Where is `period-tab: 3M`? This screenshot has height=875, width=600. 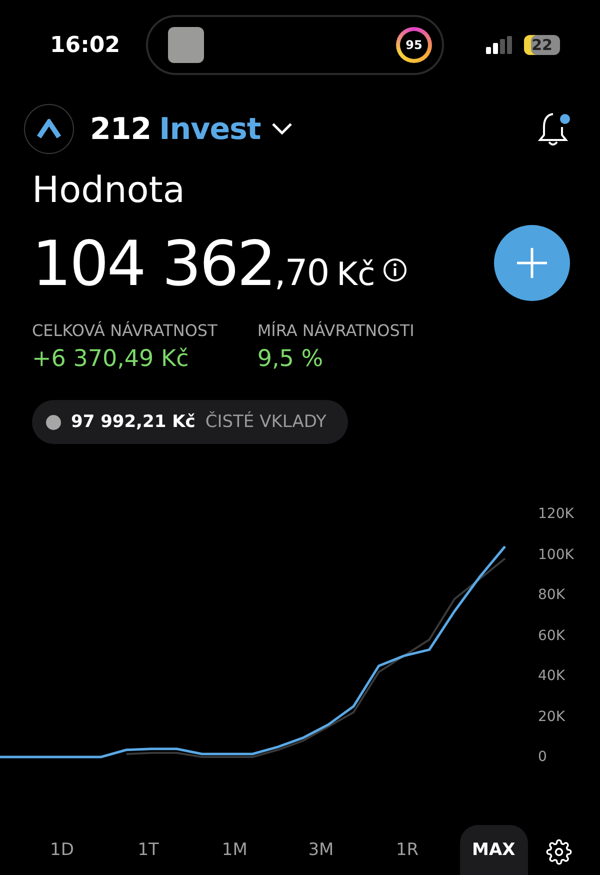
period-tab: 3M is located at coordinates (320, 850).